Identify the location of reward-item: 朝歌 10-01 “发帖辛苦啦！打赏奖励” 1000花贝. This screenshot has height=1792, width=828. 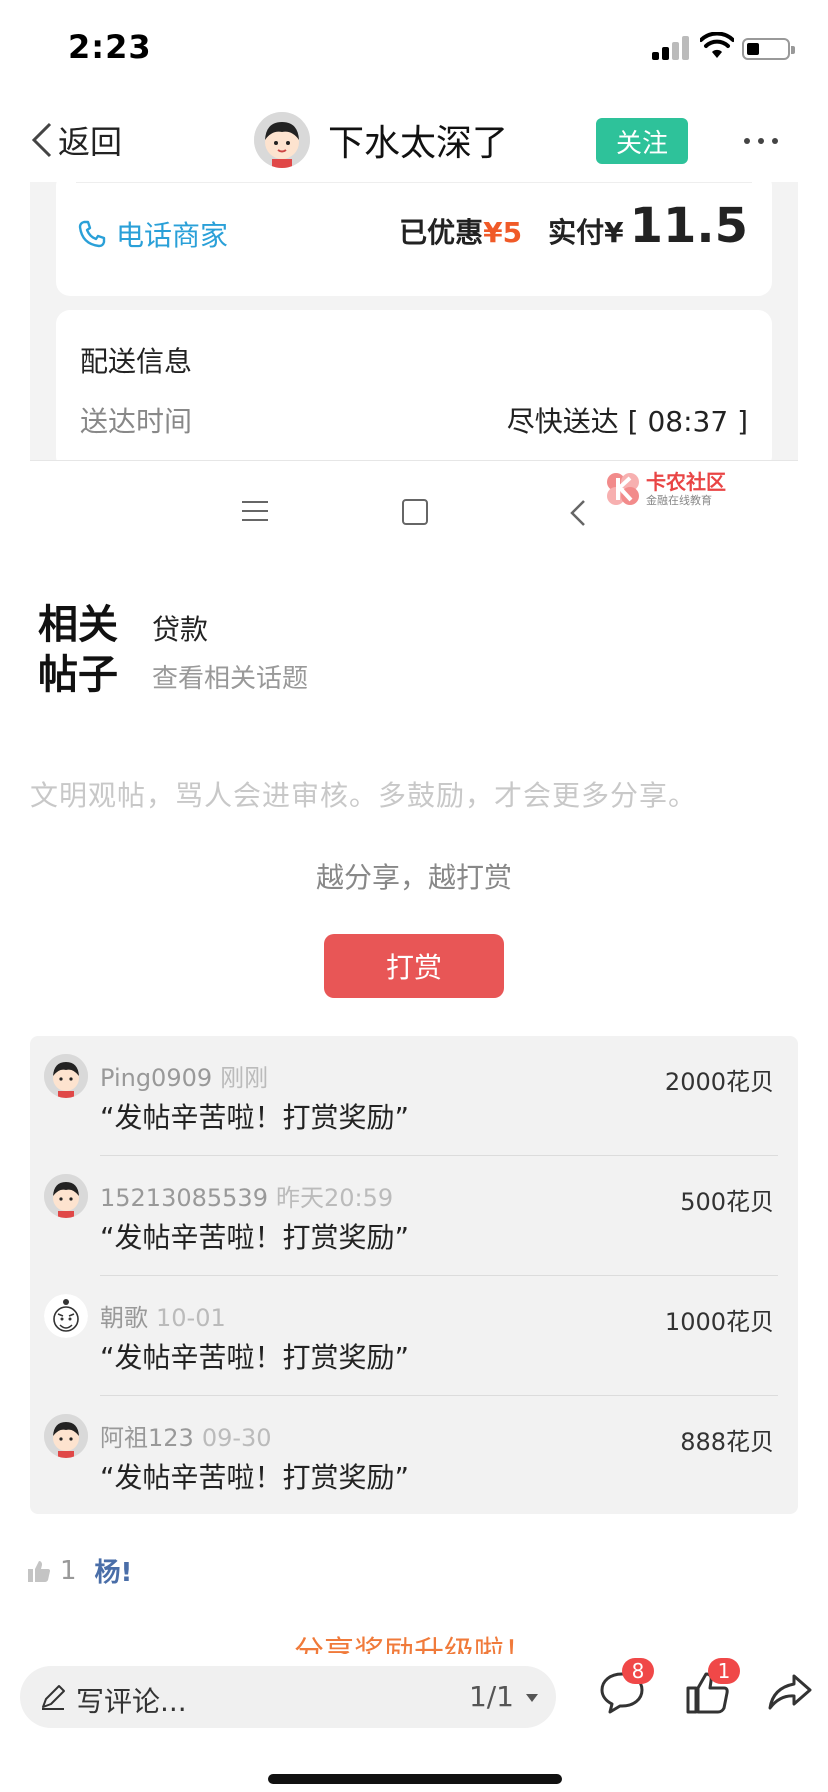
(414, 1336).